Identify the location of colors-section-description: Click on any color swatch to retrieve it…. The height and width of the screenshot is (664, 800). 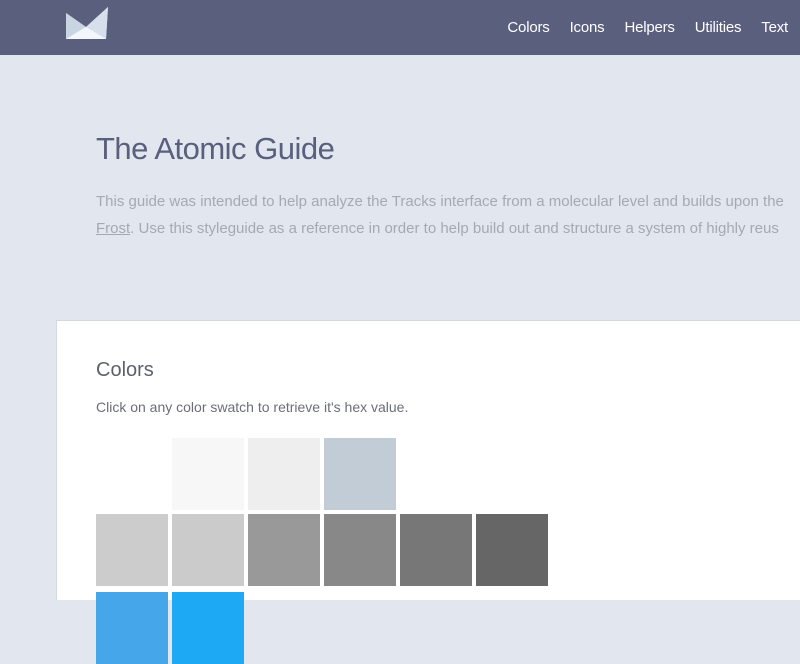
(252, 407).